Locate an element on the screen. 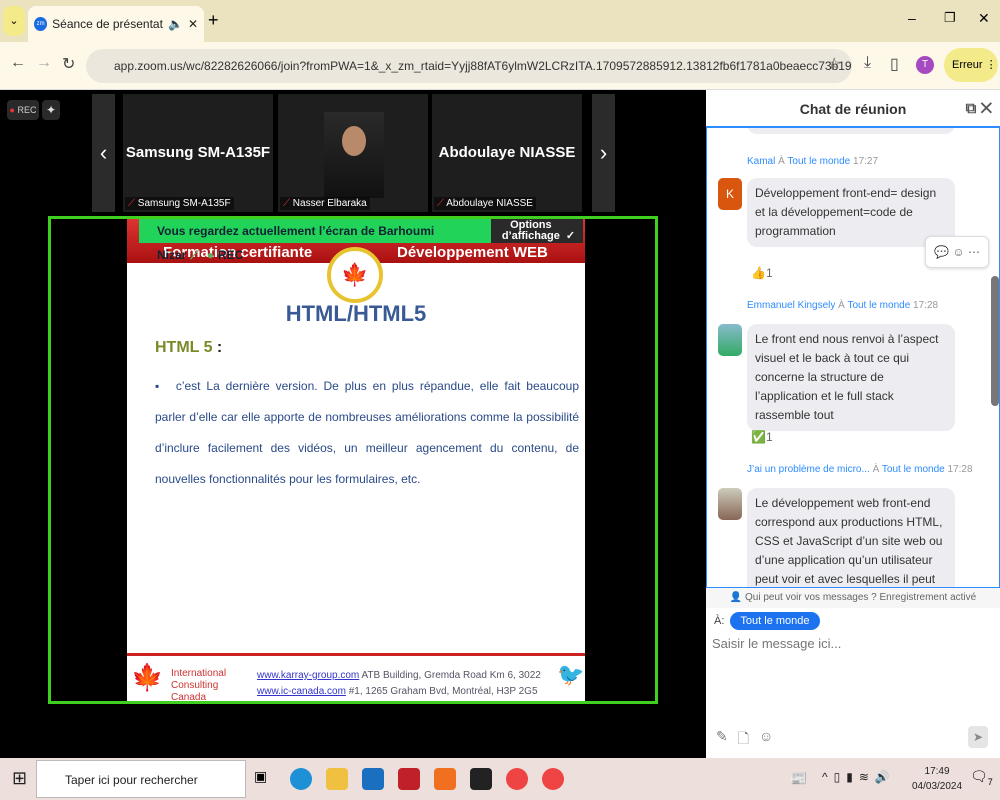 The height and width of the screenshot is (800, 1000). chat-header: Chat de réunion ⧉ ✕ is located at coordinates (853, 109).